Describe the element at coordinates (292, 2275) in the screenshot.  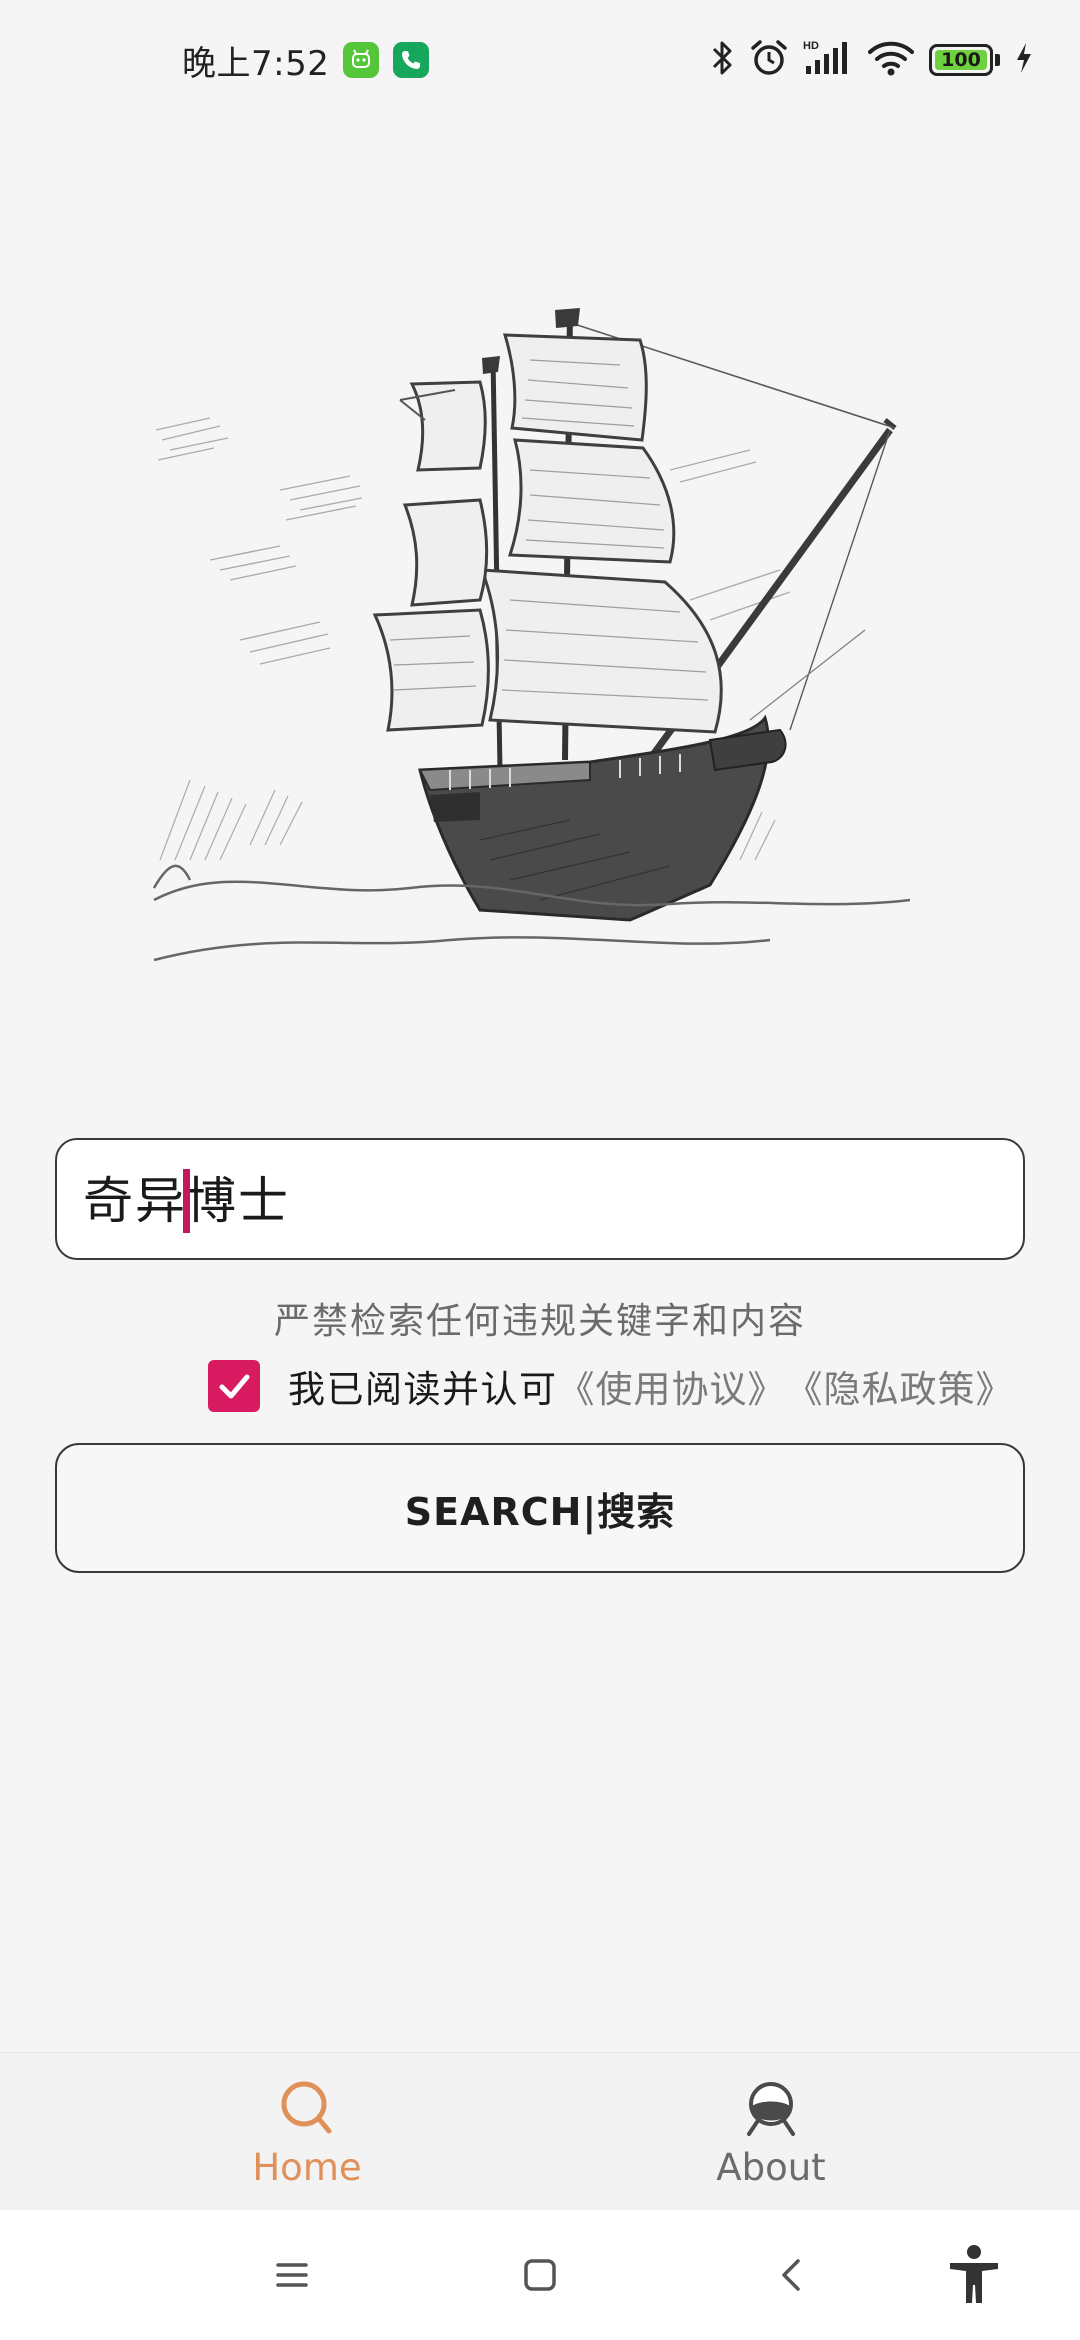
I see `menu-icon` at that location.